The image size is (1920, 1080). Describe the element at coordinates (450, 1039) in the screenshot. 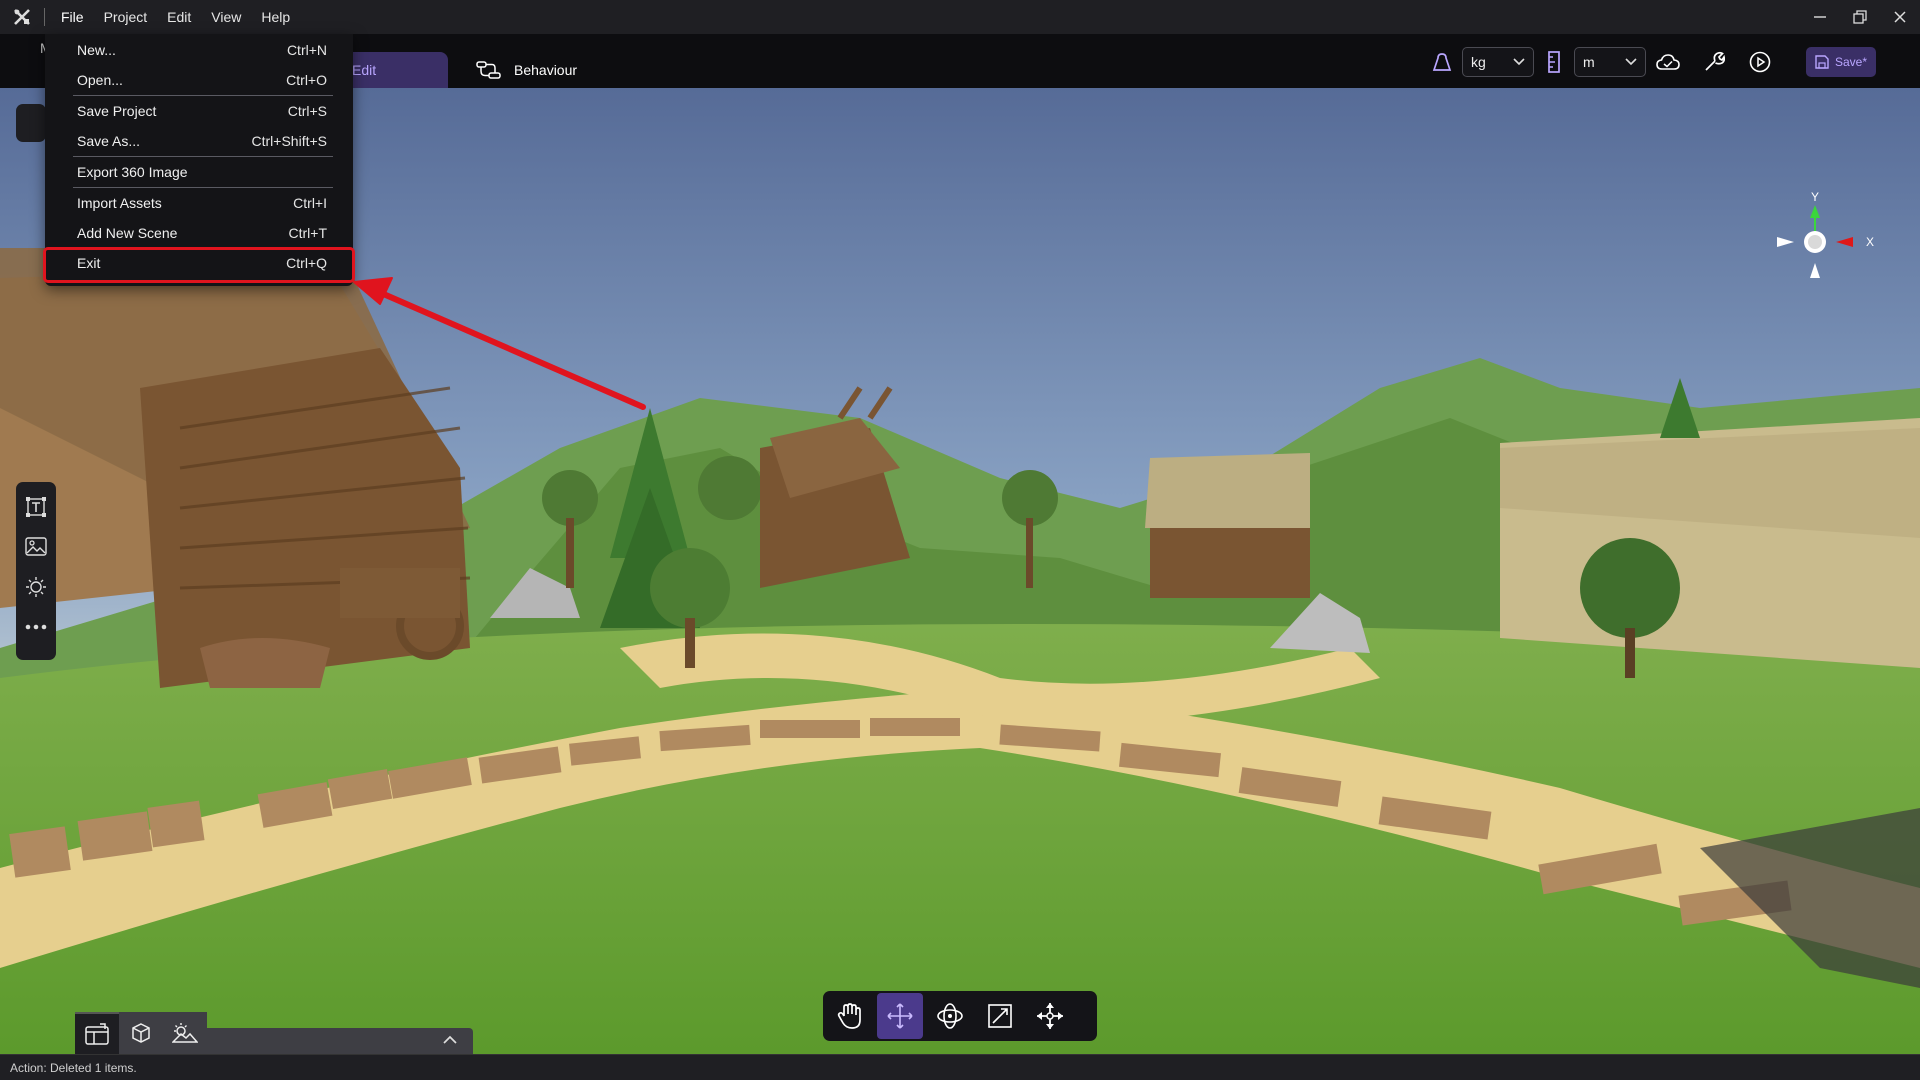

I see `chevron-up-icon` at that location.